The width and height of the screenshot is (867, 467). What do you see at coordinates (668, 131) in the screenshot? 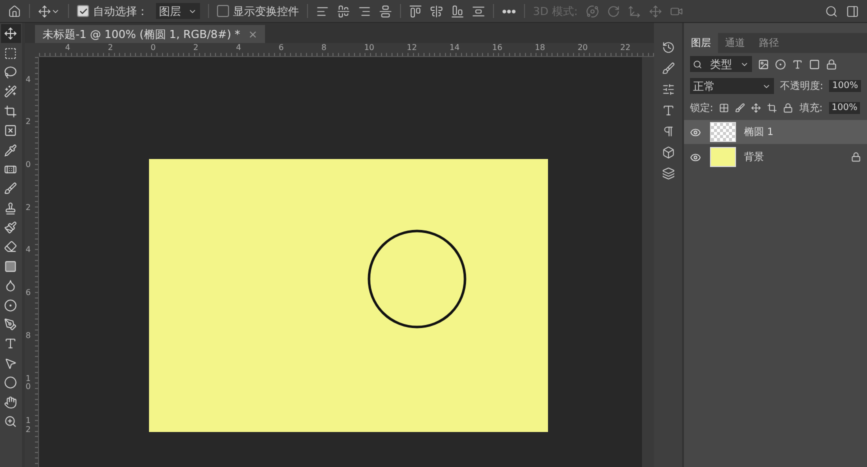
I see `paragraph-icon` at bounding box center [668, 131].